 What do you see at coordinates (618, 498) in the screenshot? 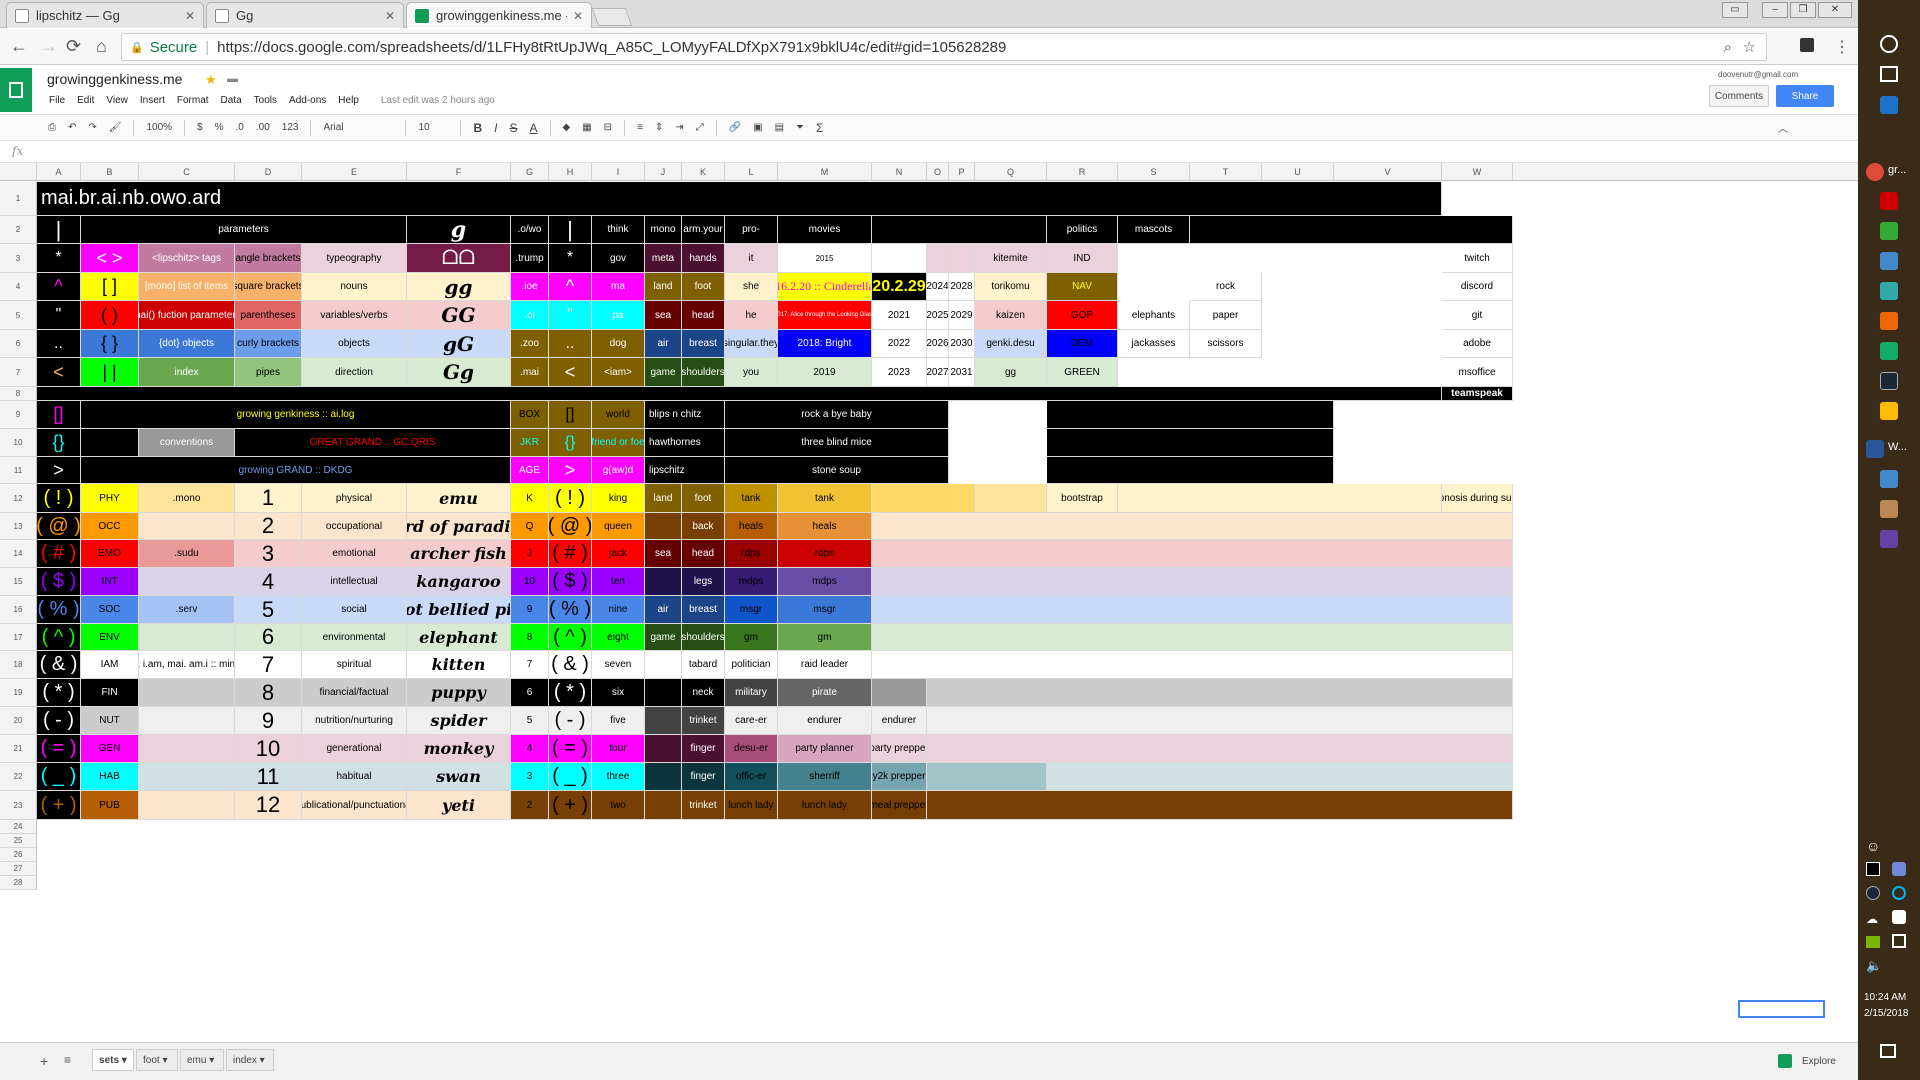
I see `cell: king` at bounding box center [618, 498].